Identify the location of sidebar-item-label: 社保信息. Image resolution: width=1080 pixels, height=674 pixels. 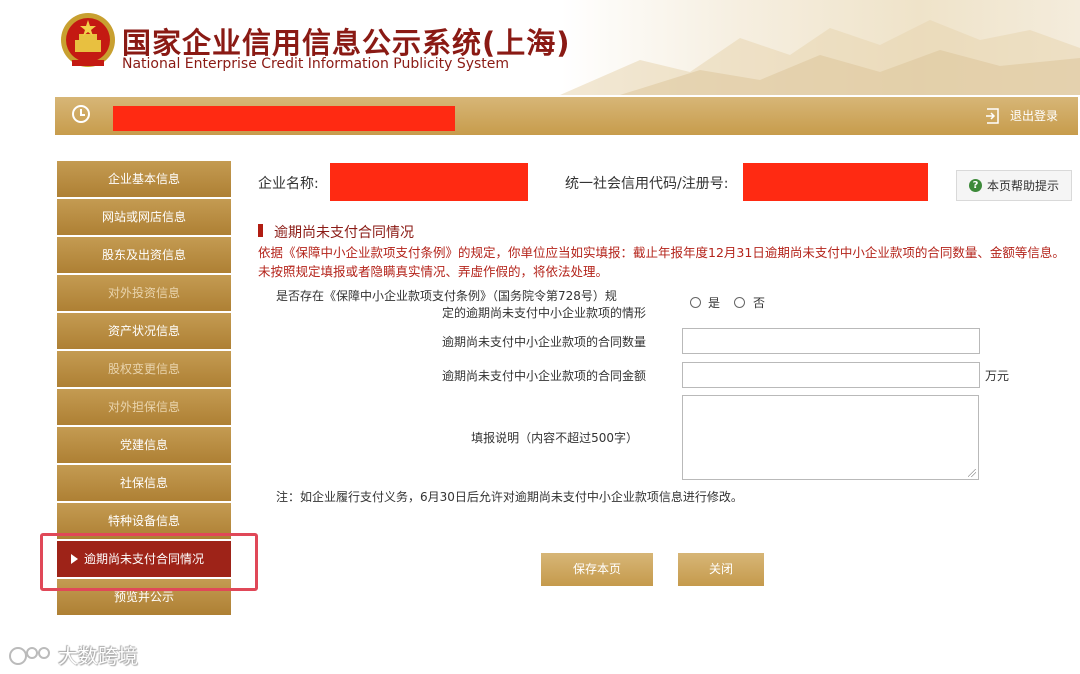
(143, 483).